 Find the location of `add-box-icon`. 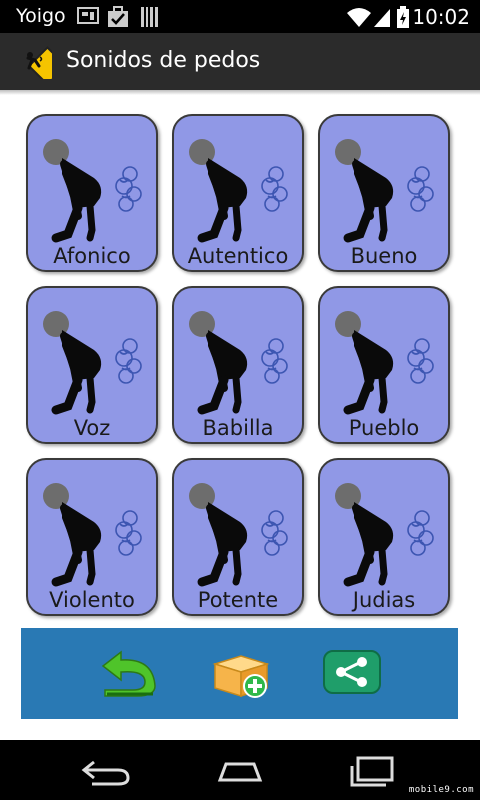

add-box-icon is located at coordinates (241, 676).